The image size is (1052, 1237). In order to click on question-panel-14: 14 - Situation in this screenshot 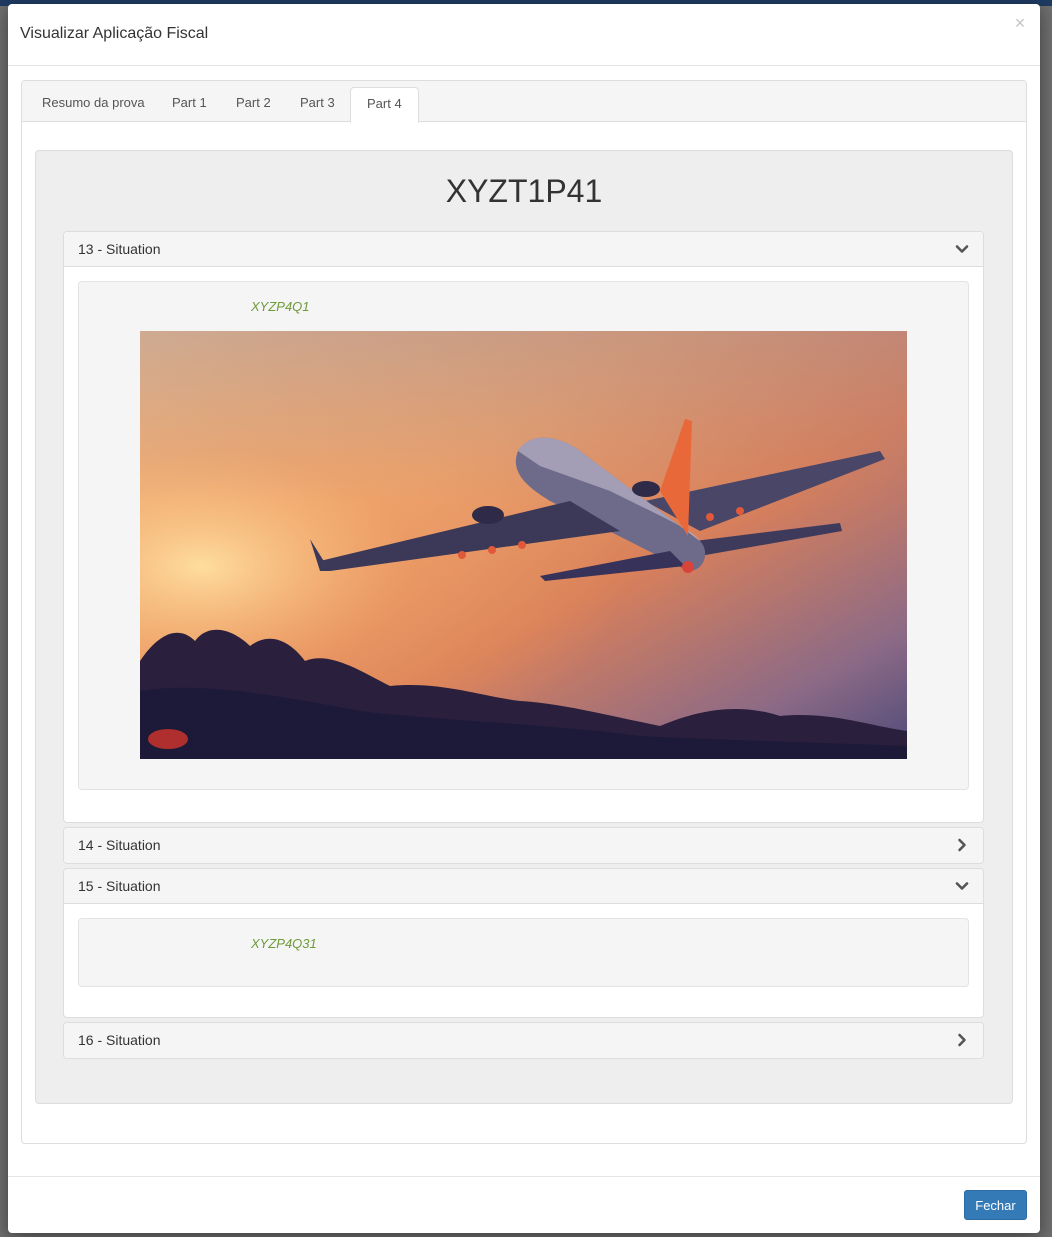, I will do `click(523, 845)`.